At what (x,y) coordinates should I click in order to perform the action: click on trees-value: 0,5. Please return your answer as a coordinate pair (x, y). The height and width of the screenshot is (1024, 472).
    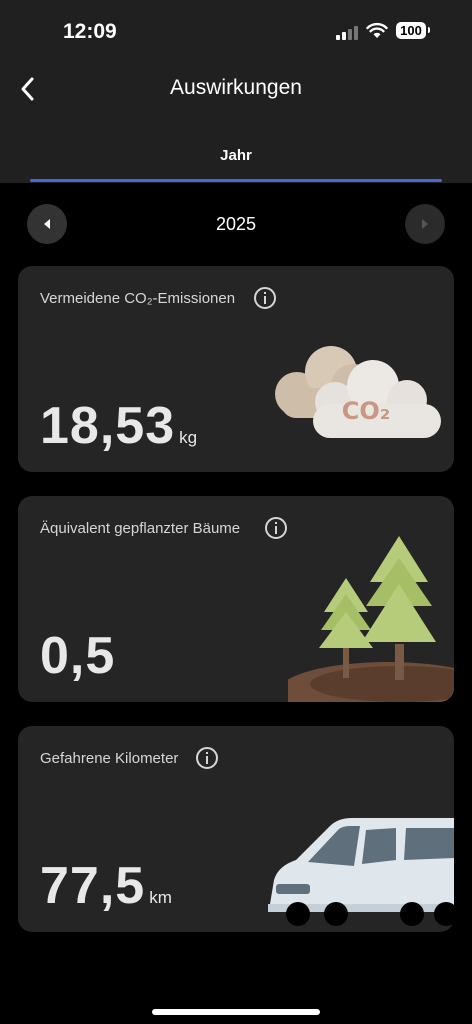
    Looking at the image, I should click on (77, 656).